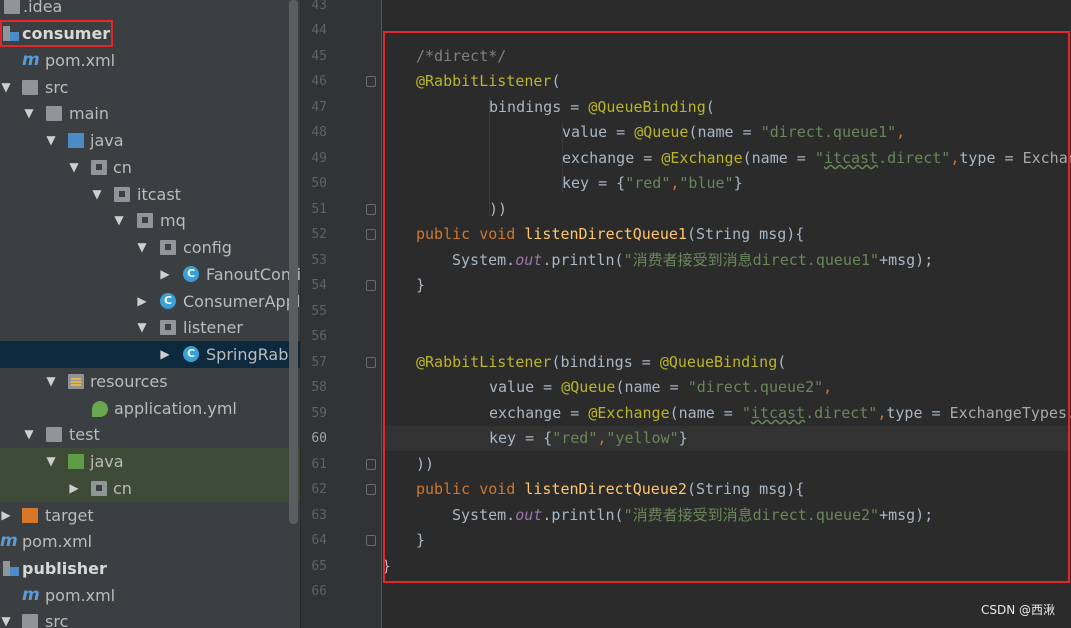 The width and height of the screenshot is (1071, 628). Describe the element at coordinates (89, 113) in the screenshot. I see `tree-item-label: main` at that location.